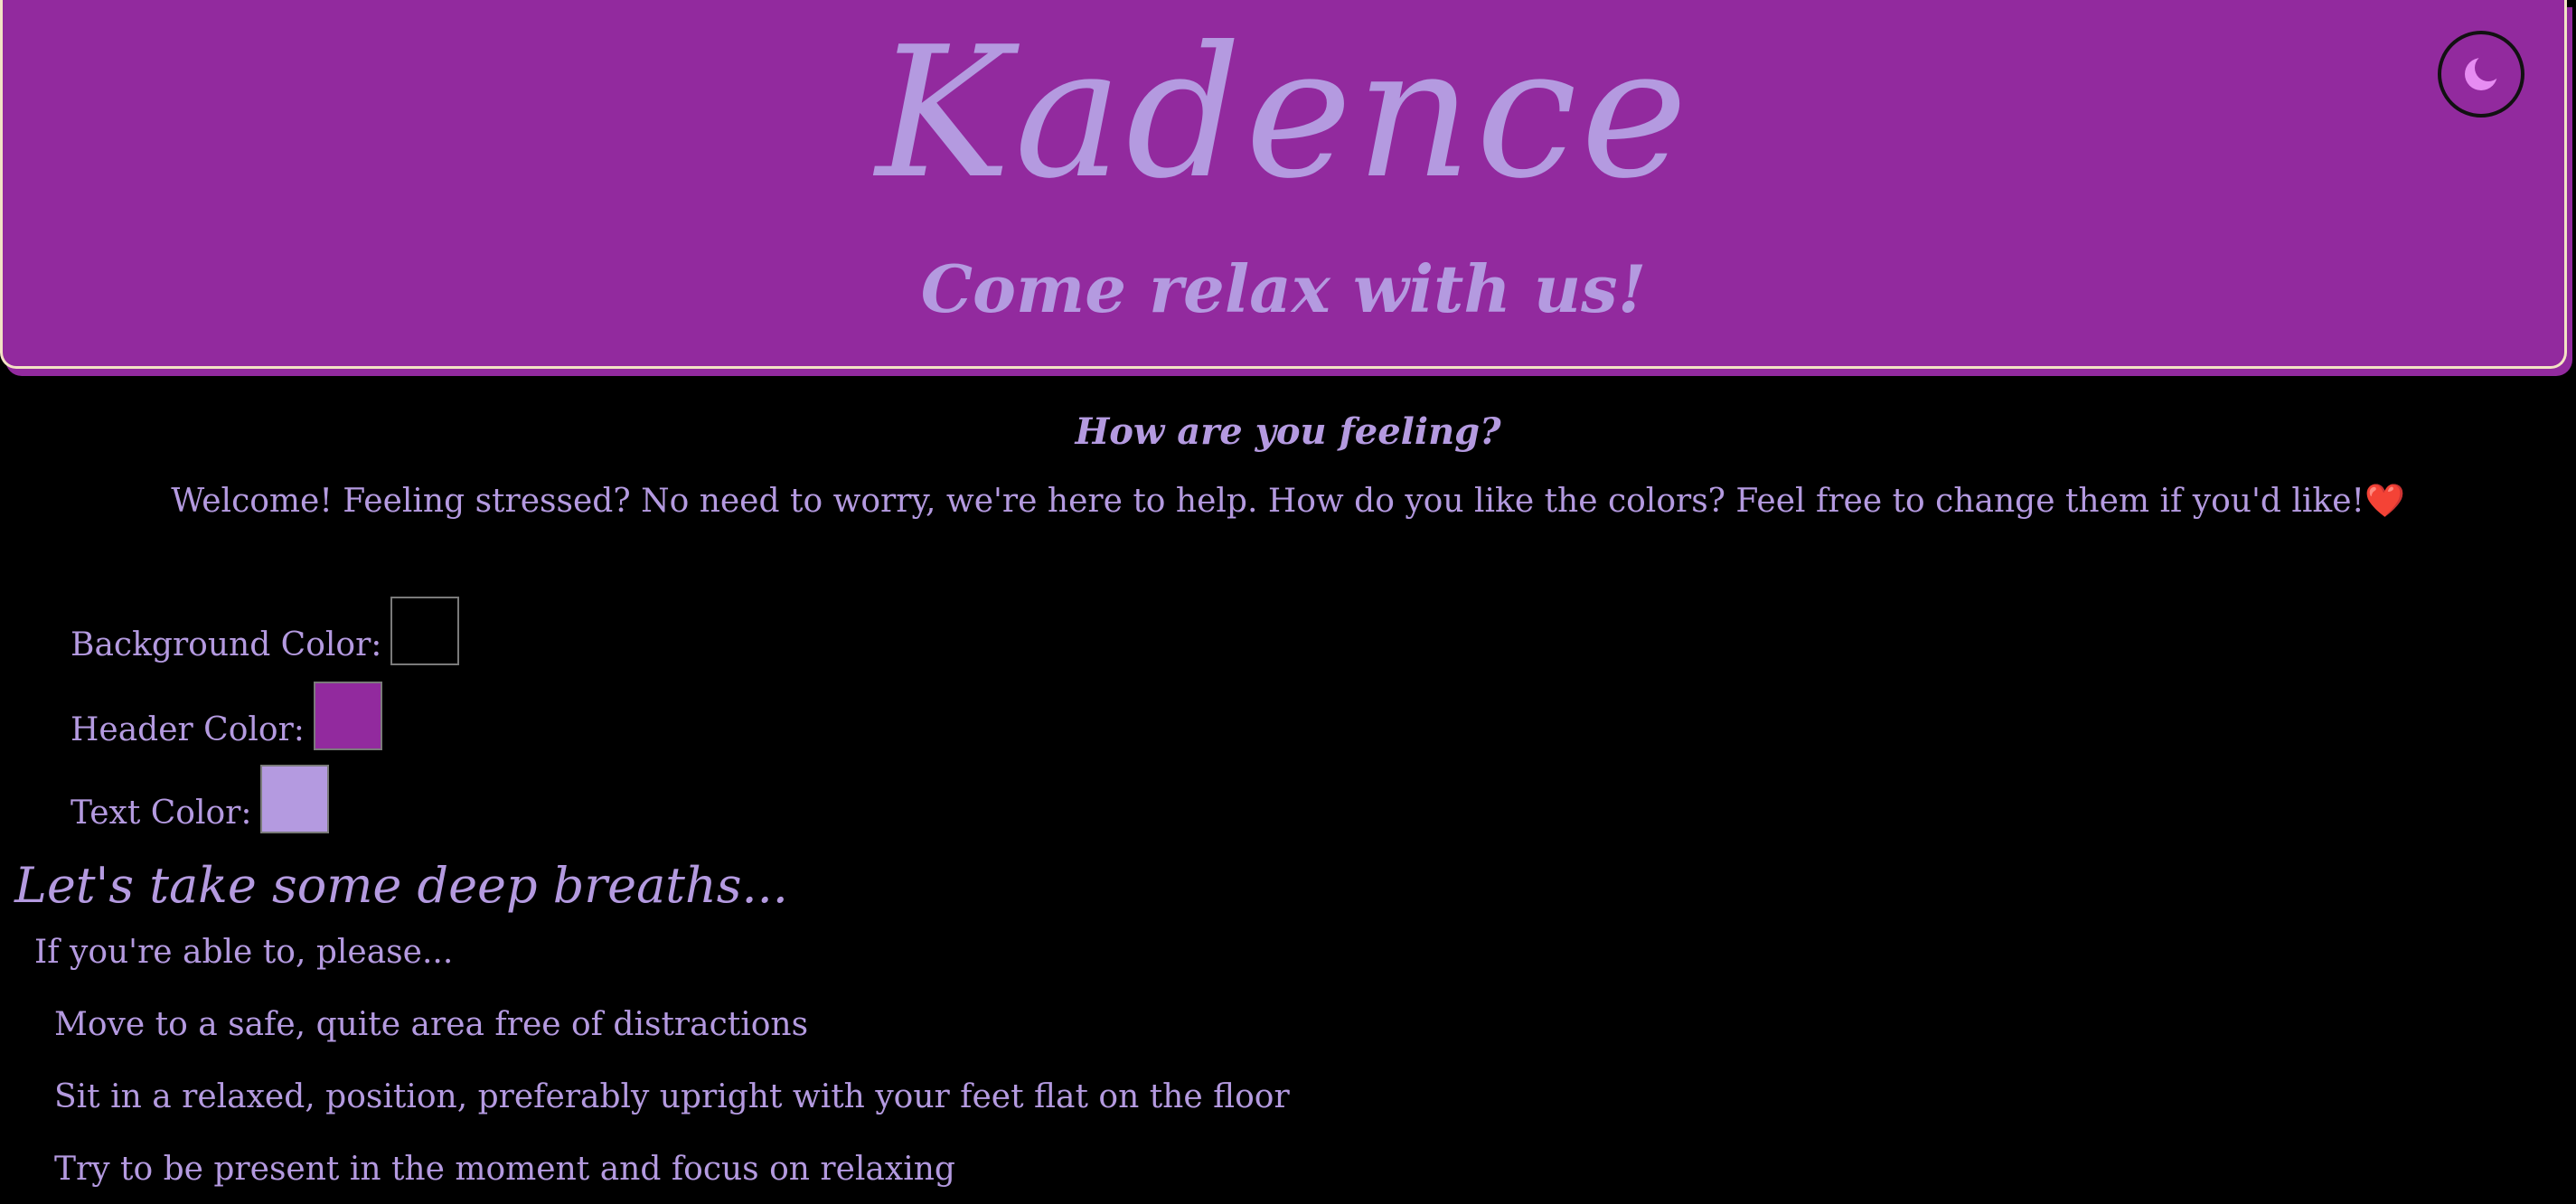 The height and width of the screenshot is (1204, 2576). I want to click on background-color-picker, so click(425, 631).